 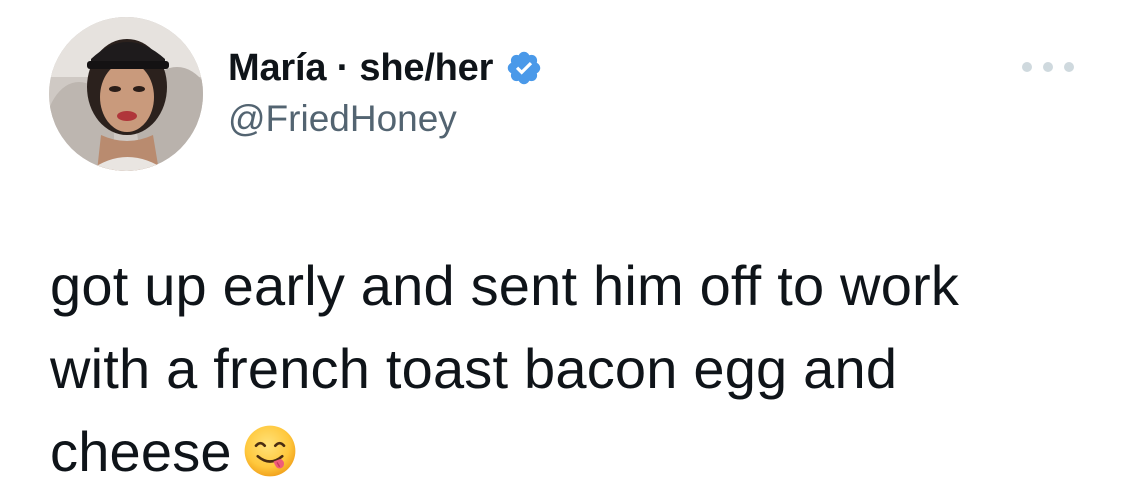 I want to click on name-row: María · she/her, so click(x=385, y=68).